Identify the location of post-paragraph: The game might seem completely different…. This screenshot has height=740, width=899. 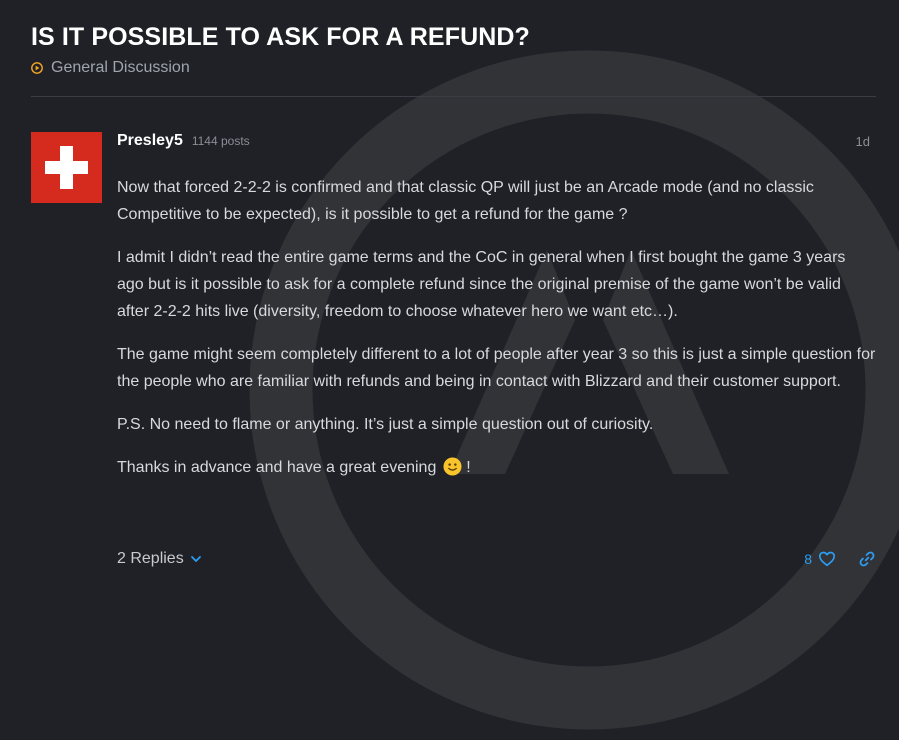
(496, 368).